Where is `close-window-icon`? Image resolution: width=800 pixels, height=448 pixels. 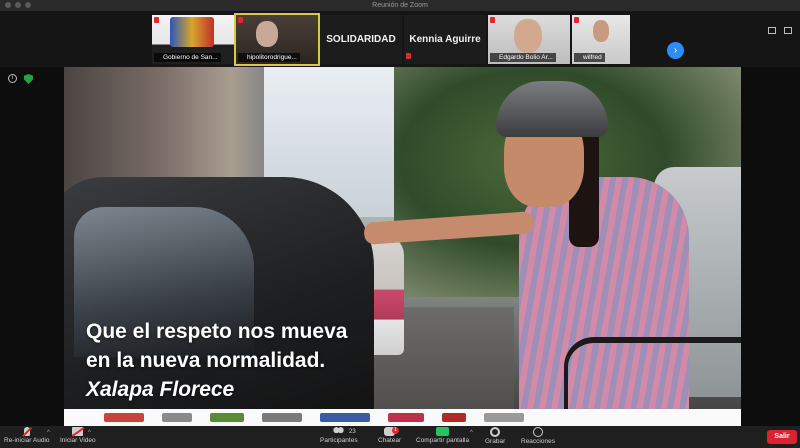 close-window-icon is located at coordinates (8, 5).